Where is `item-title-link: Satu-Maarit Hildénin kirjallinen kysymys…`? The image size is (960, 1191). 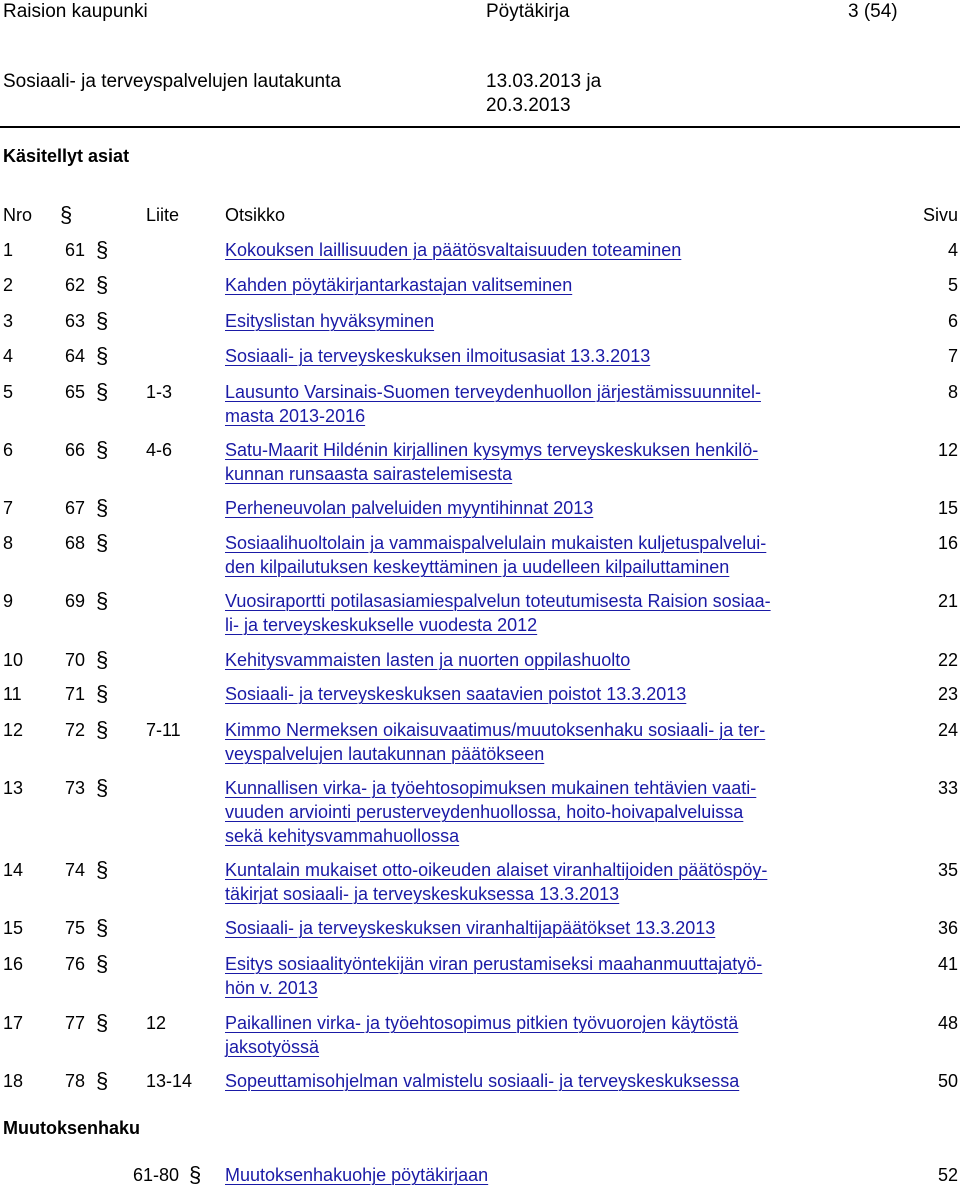
item-title-link: Satu-Maarit Hildénin kirjallinen kysymys… is located at coordinates (491, 462).